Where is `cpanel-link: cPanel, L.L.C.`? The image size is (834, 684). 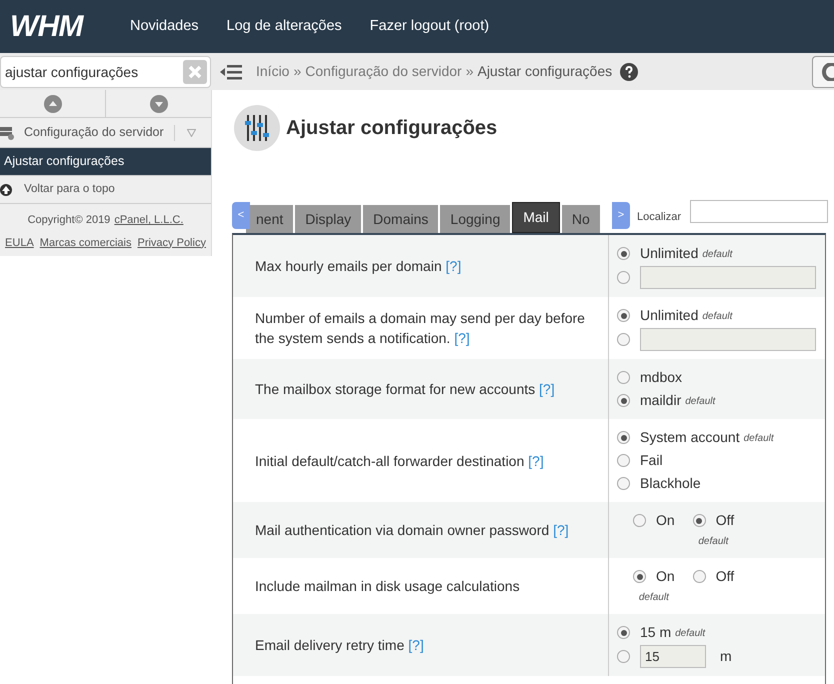 cpanel-link: cPanel, L.L.C. is located at coordinates (149, 220).